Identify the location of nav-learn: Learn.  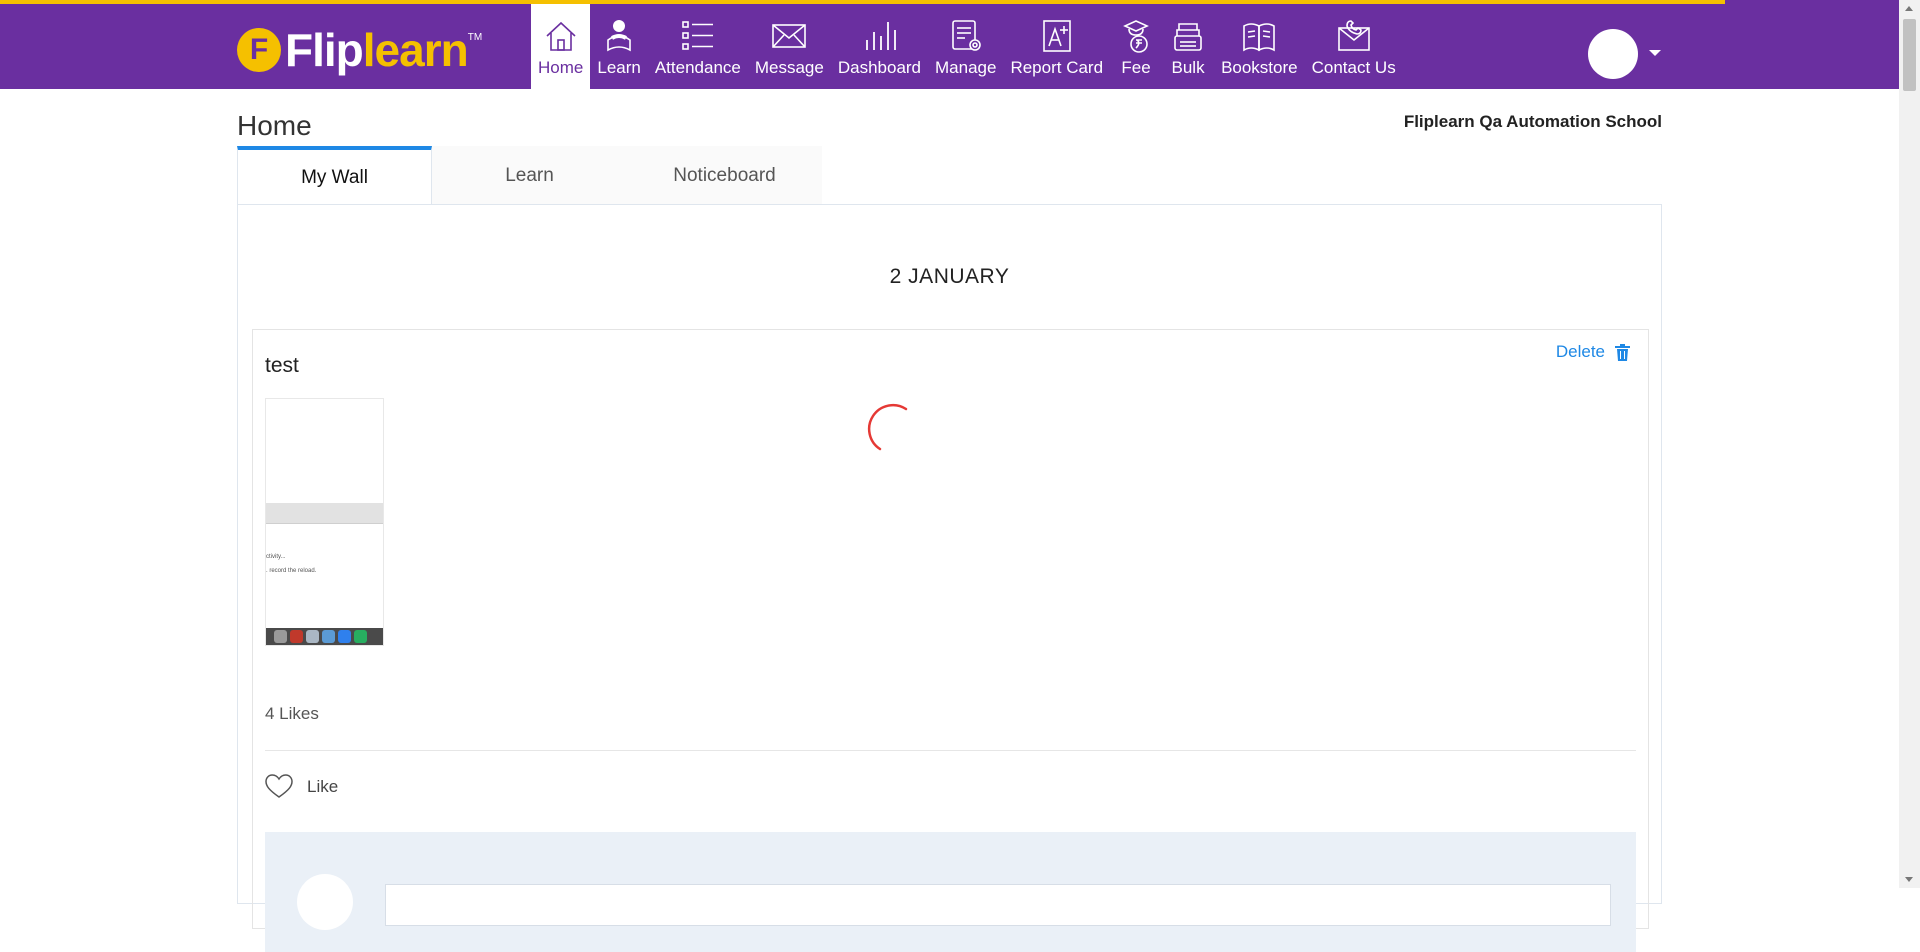
(618, 46).